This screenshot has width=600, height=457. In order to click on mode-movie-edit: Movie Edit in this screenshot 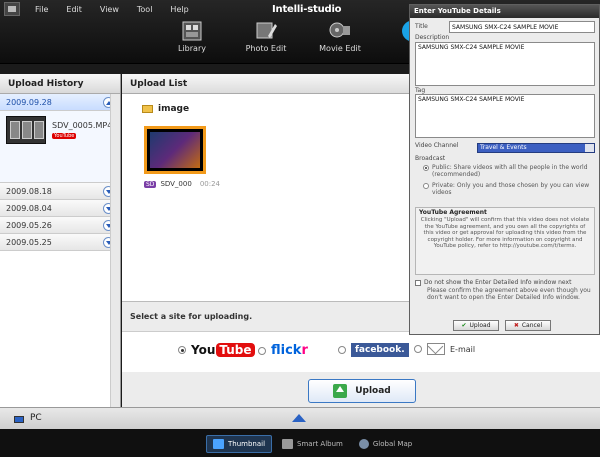, I will do `click(340, 35)`.